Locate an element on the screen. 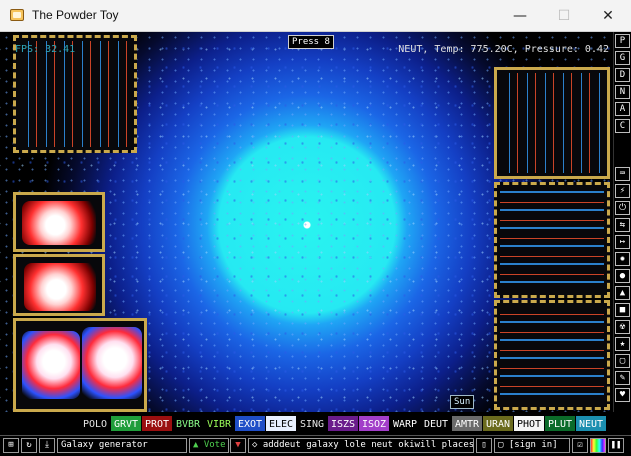  window-titlebar: The Powder Toy — ☐ ✕ is located at coordinates (315, 16).